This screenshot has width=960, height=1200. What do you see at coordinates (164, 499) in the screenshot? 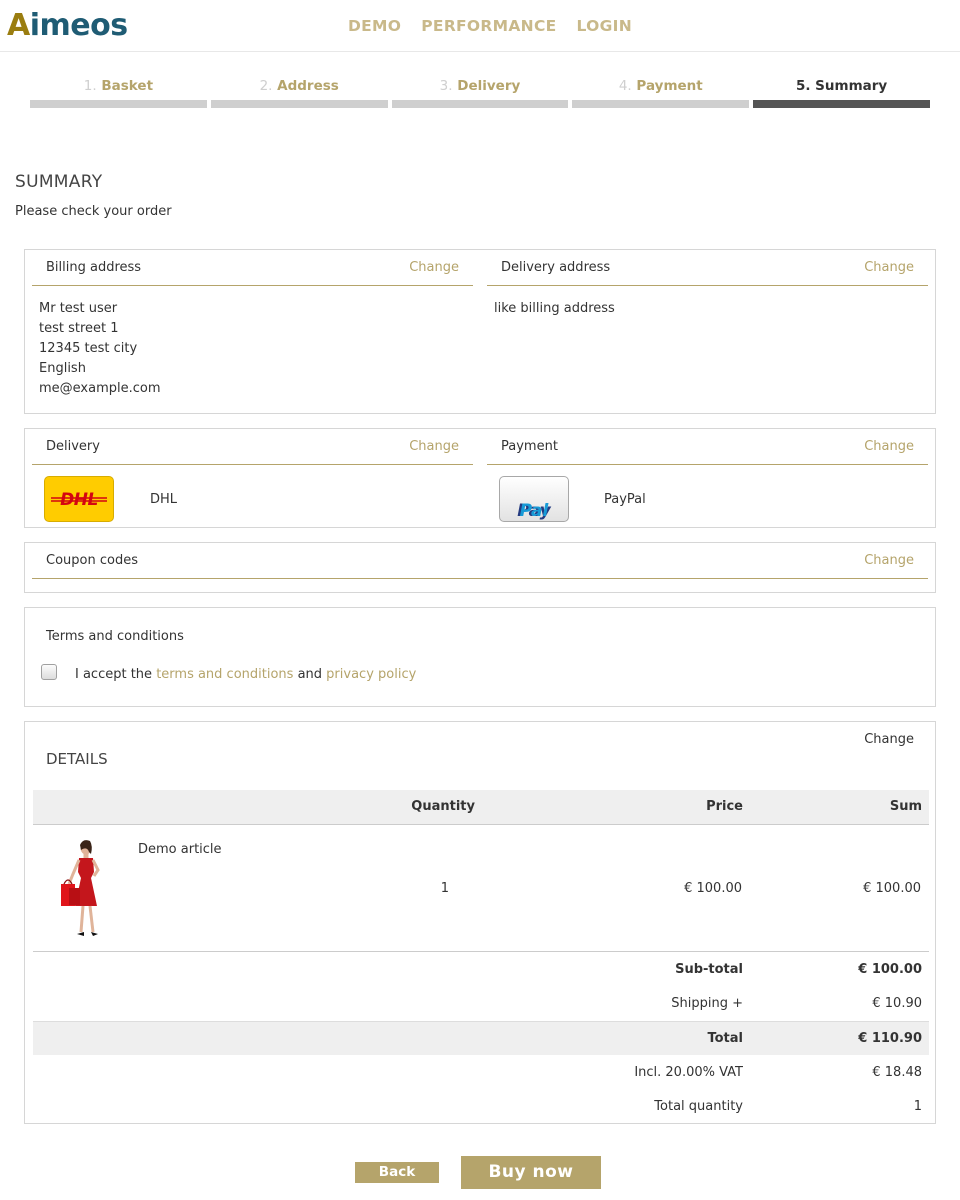
I see `delivery-service-name: DHL` at bounding box center [164, 499].